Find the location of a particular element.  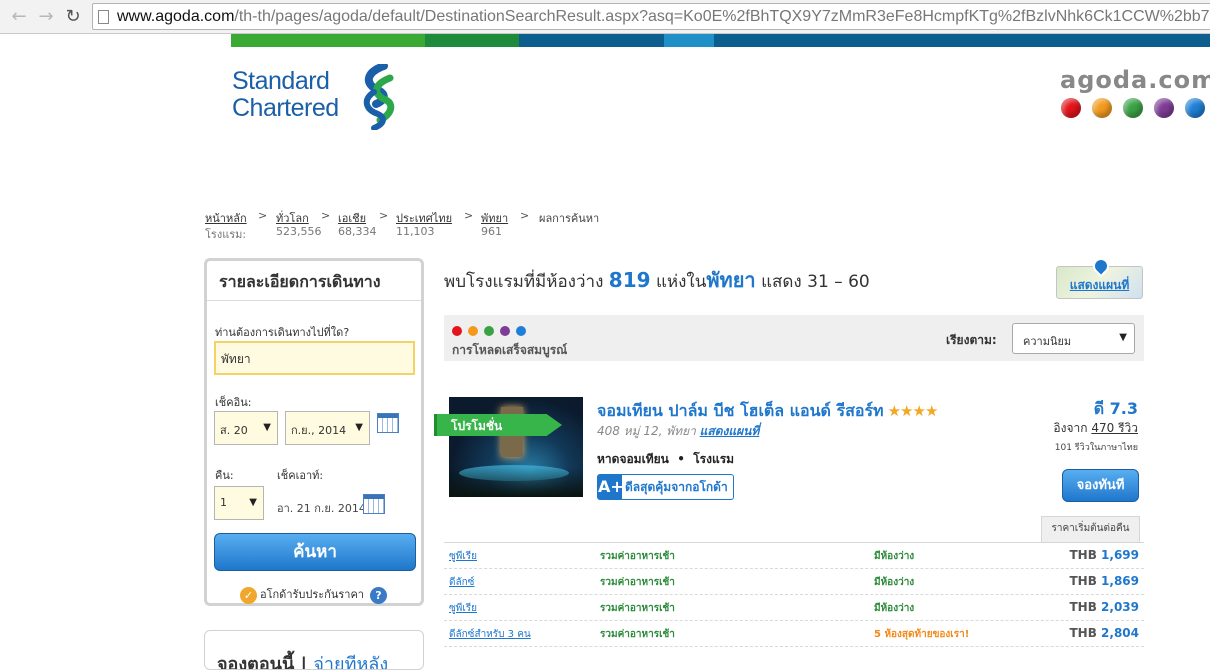

breadcrumb-asia: เอเชีย 68,334 is located at coordinates (357, 223).